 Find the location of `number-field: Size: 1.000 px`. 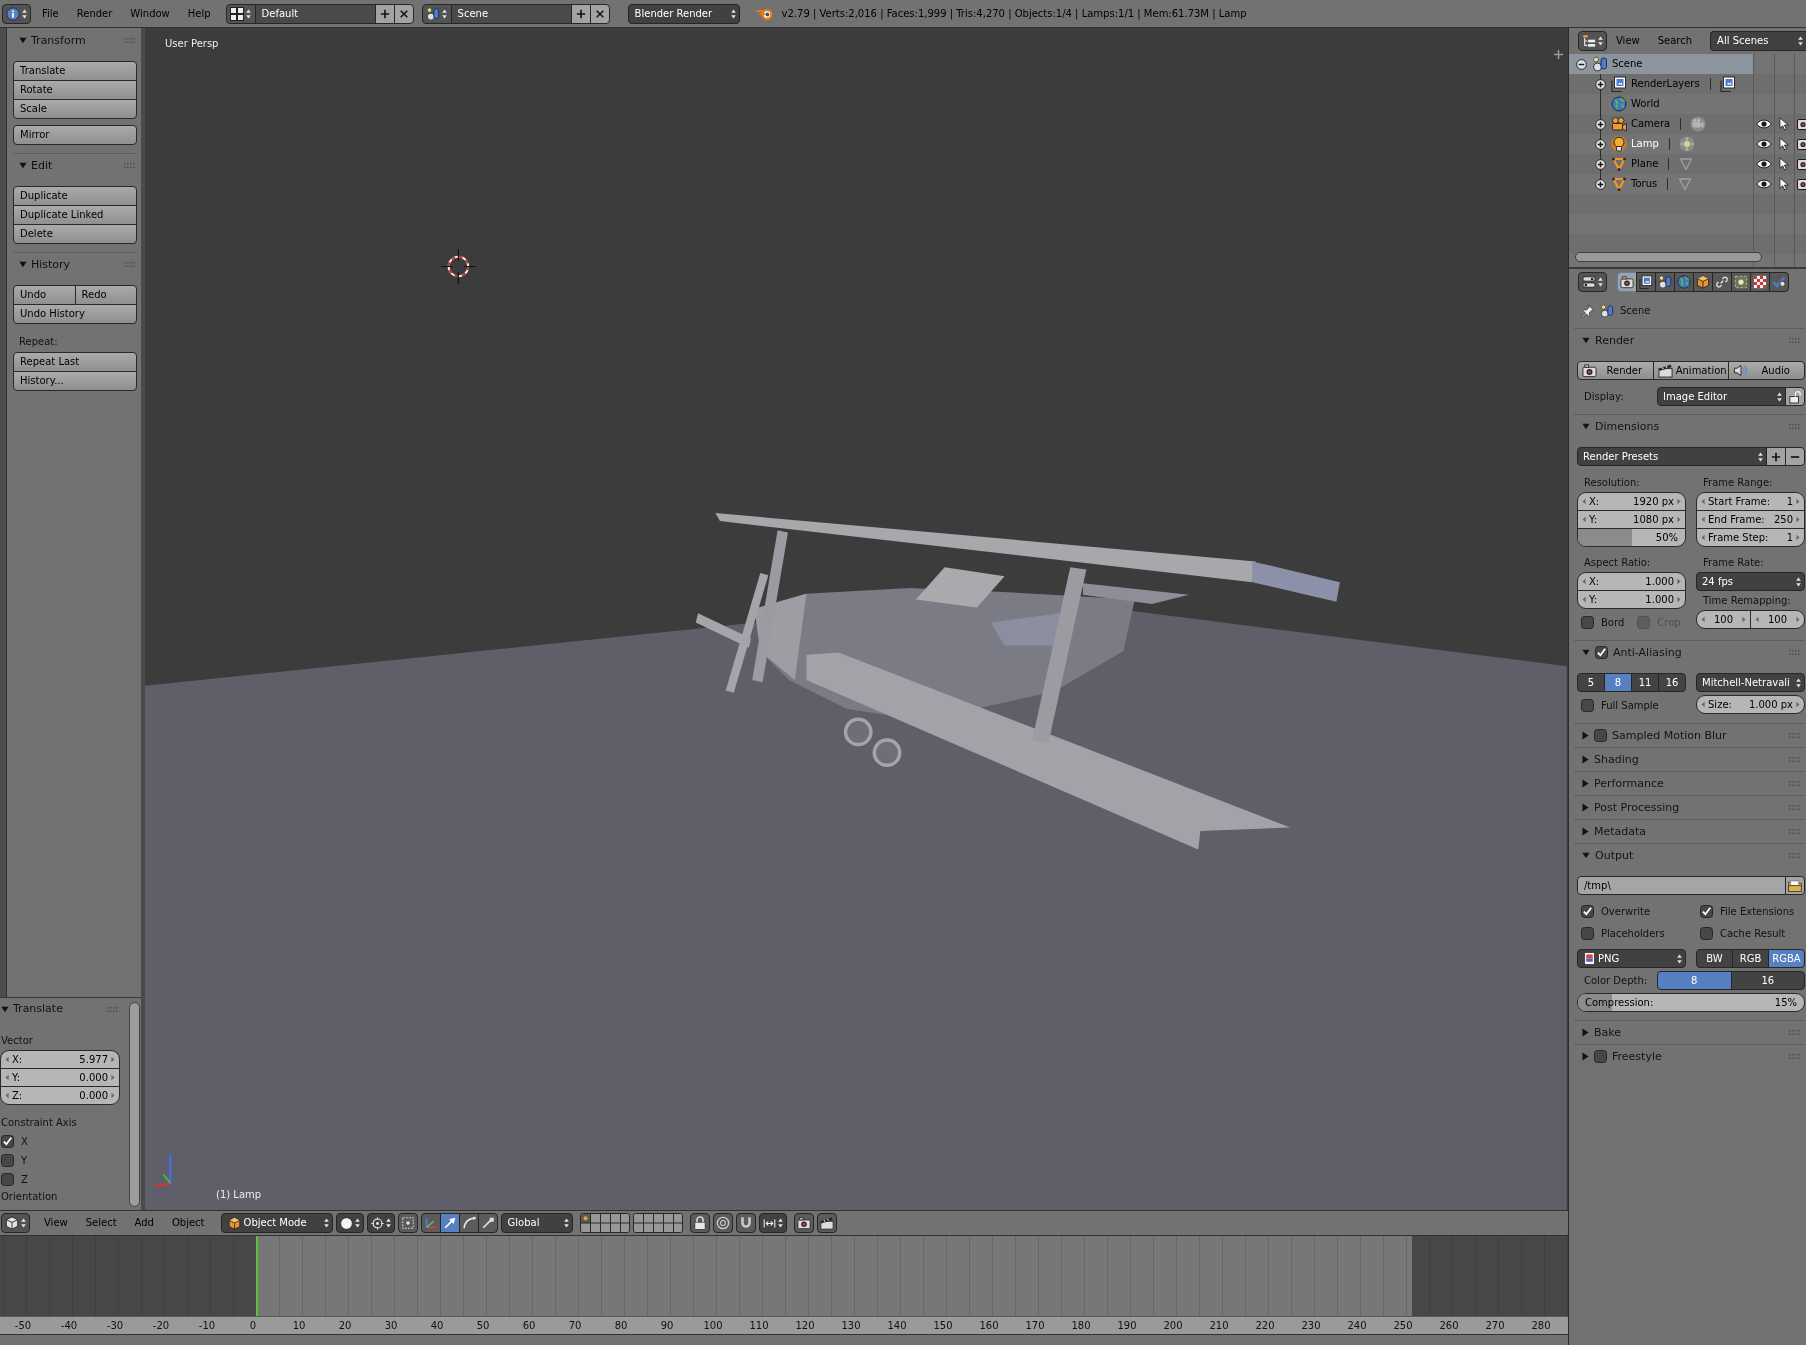

number-field: Size: 1.000 px is located at coordinates (1750, 704).